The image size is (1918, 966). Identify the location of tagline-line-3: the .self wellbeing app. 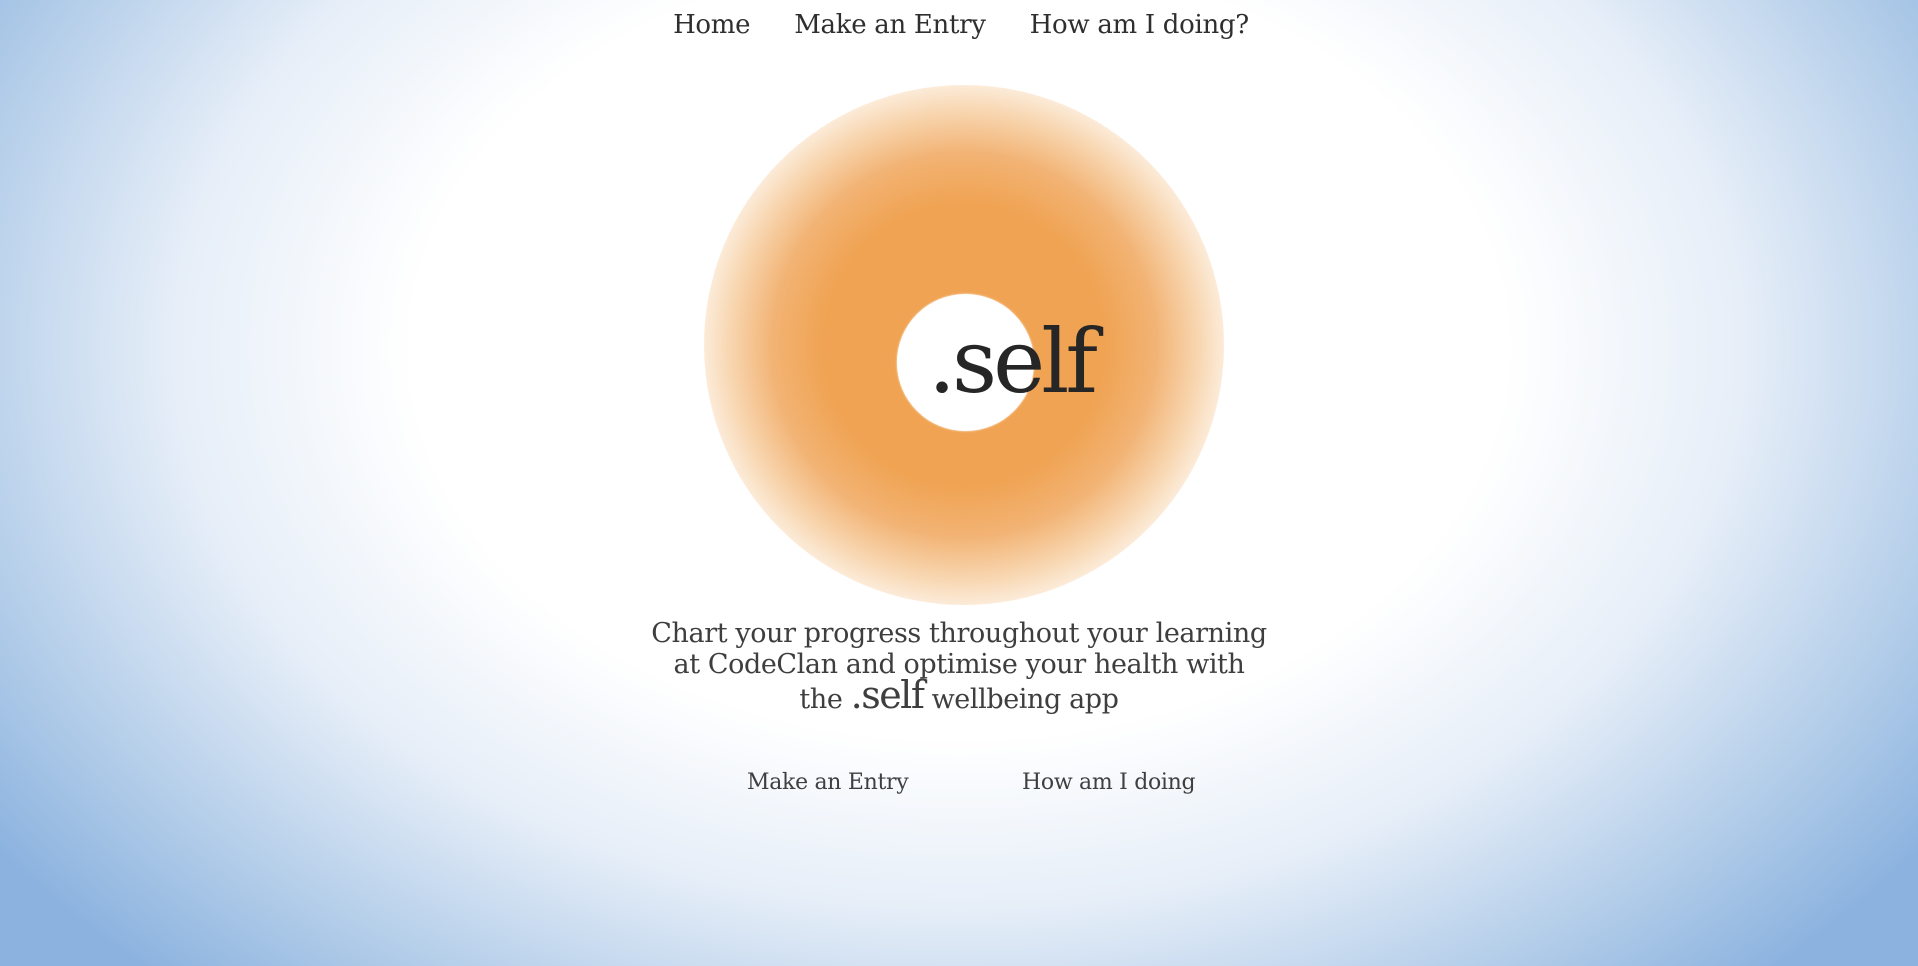
(959, 695).